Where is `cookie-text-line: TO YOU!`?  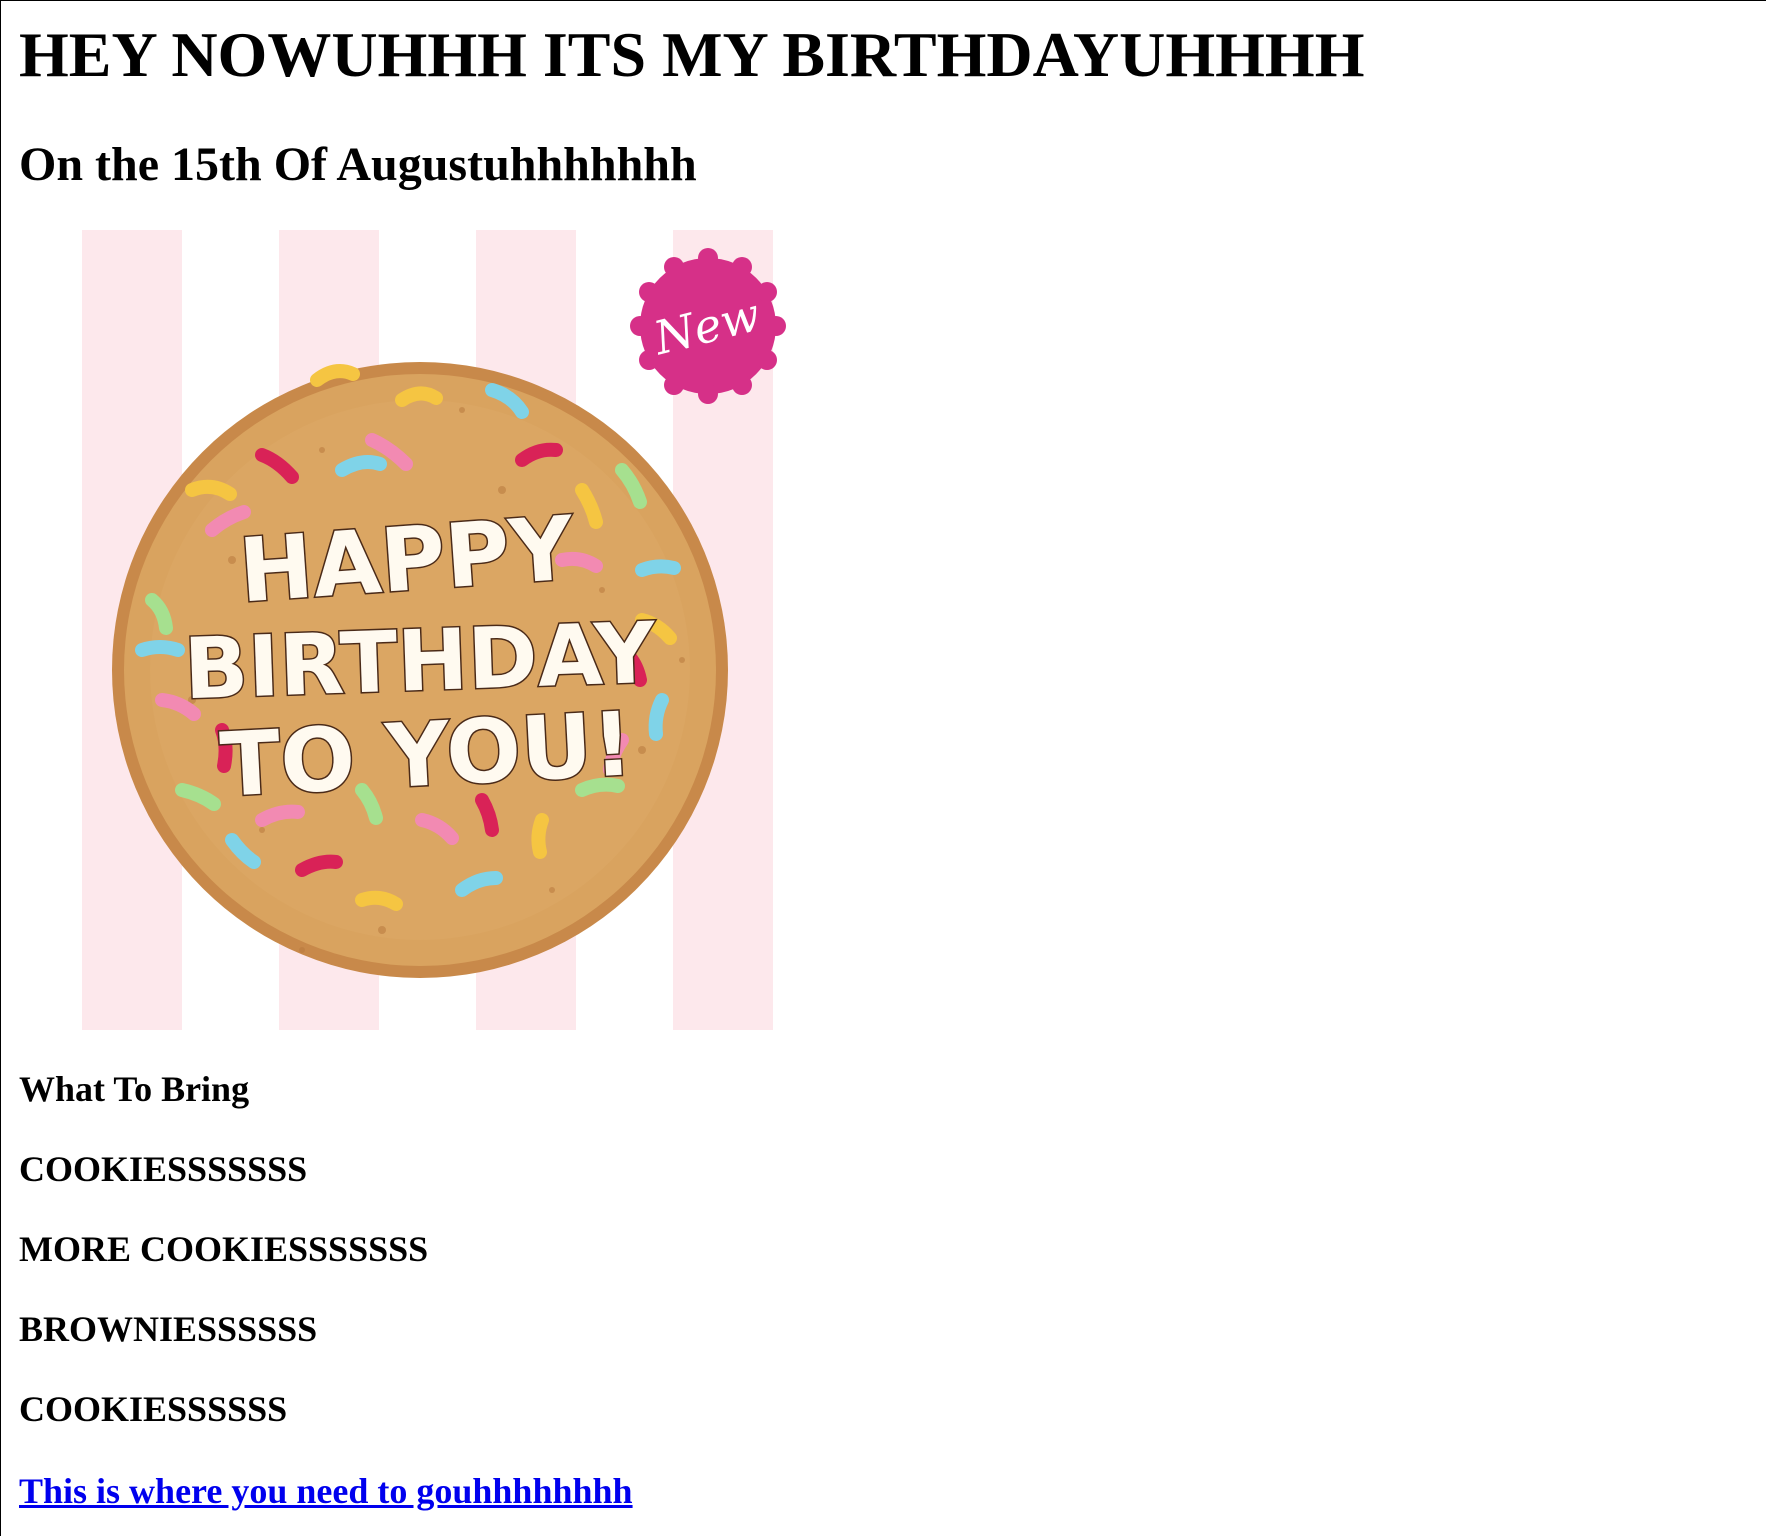
cookie-text-line: TO YOU! is located at coordinates (426, 754).